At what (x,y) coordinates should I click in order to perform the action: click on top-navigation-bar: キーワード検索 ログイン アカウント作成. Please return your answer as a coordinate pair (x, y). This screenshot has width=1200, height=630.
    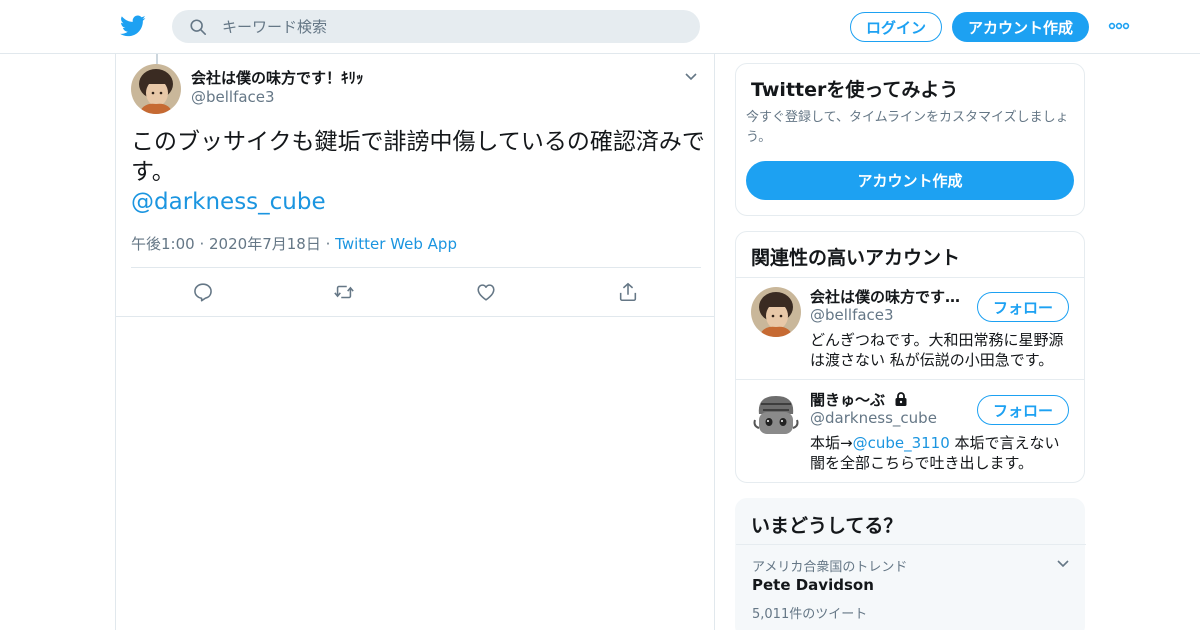
    Looking at the image, I should click on (600, 27).